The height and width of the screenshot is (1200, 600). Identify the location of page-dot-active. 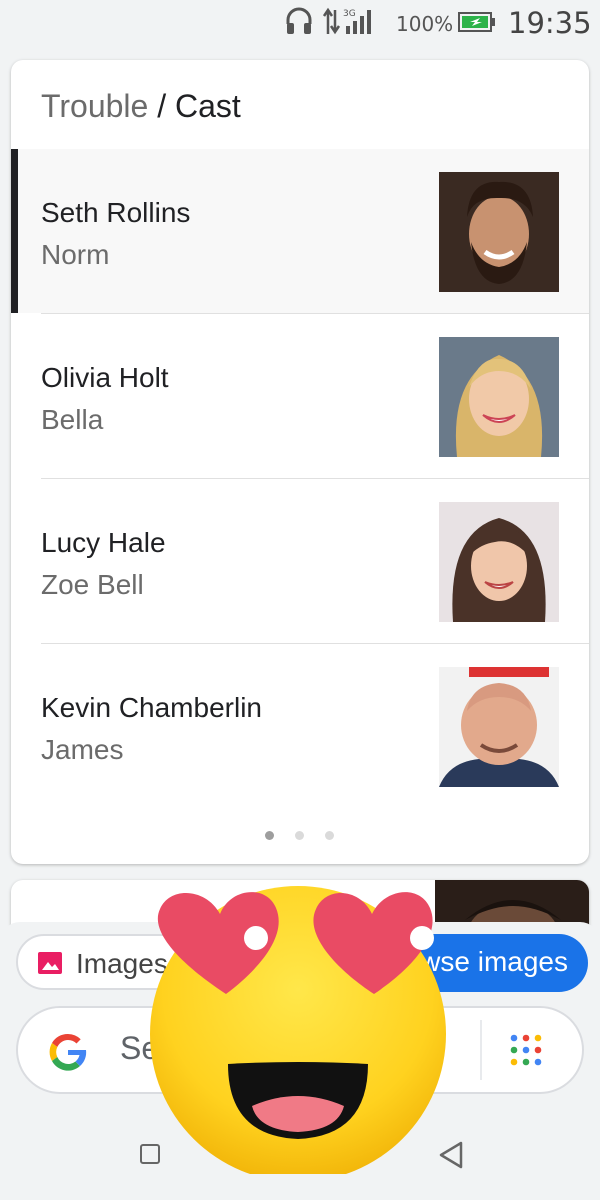
(269, 835).